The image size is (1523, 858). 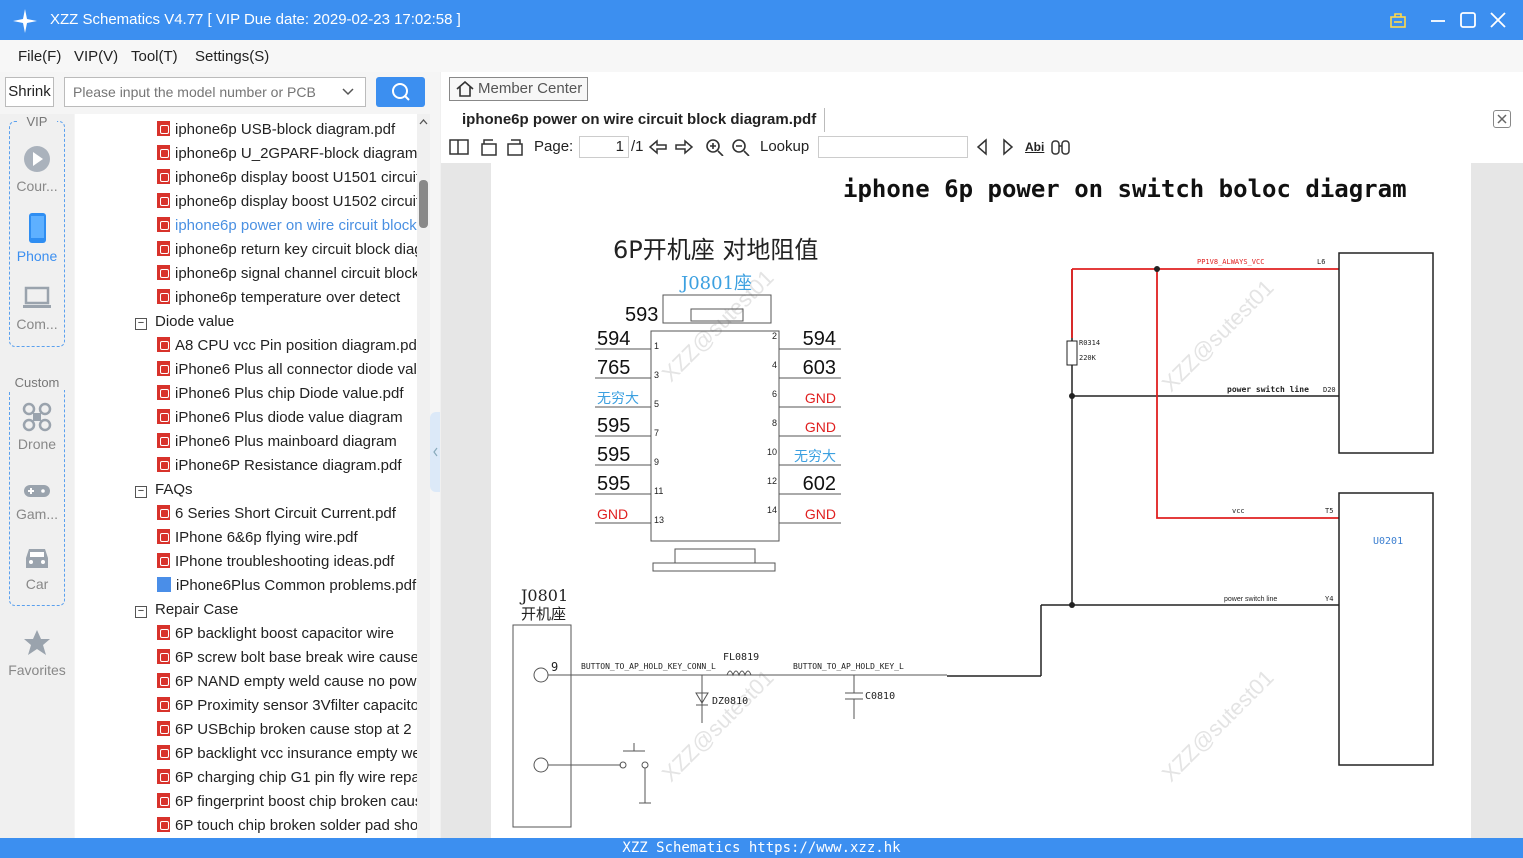 I want to click on tree-row-label: iPhone6 Plus diode value diagram, so click(x=289, y=417).